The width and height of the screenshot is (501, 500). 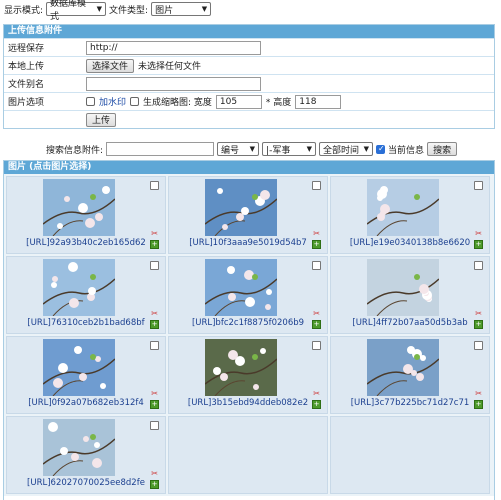 I want to click on alias-row: 文件别名, so click(x=249, y=83).